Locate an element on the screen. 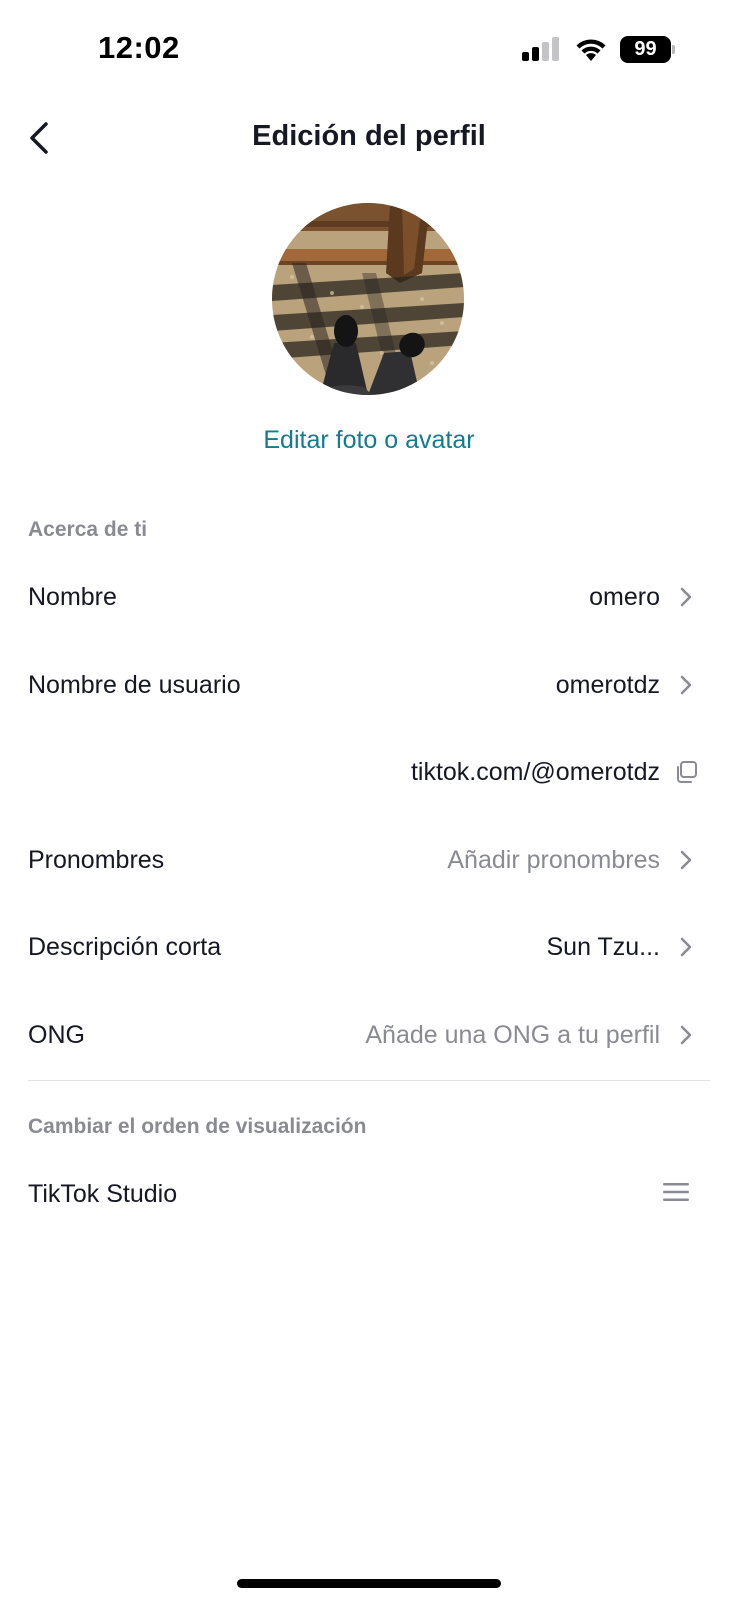 The width and height of the screenshot is (738, 1600). row-label: Descripción corta is located at coordinates (125, 947).